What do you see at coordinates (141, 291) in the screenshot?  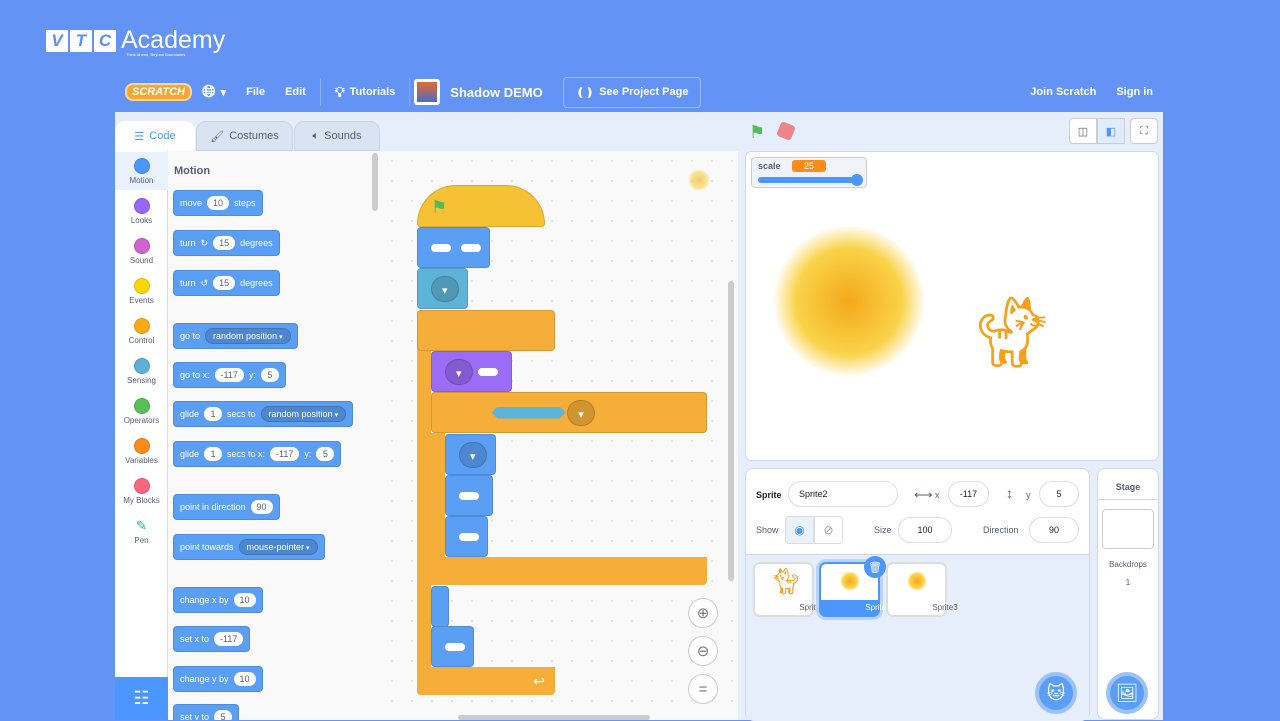 I see `category-events: Events` at bounding box center [141, 291].